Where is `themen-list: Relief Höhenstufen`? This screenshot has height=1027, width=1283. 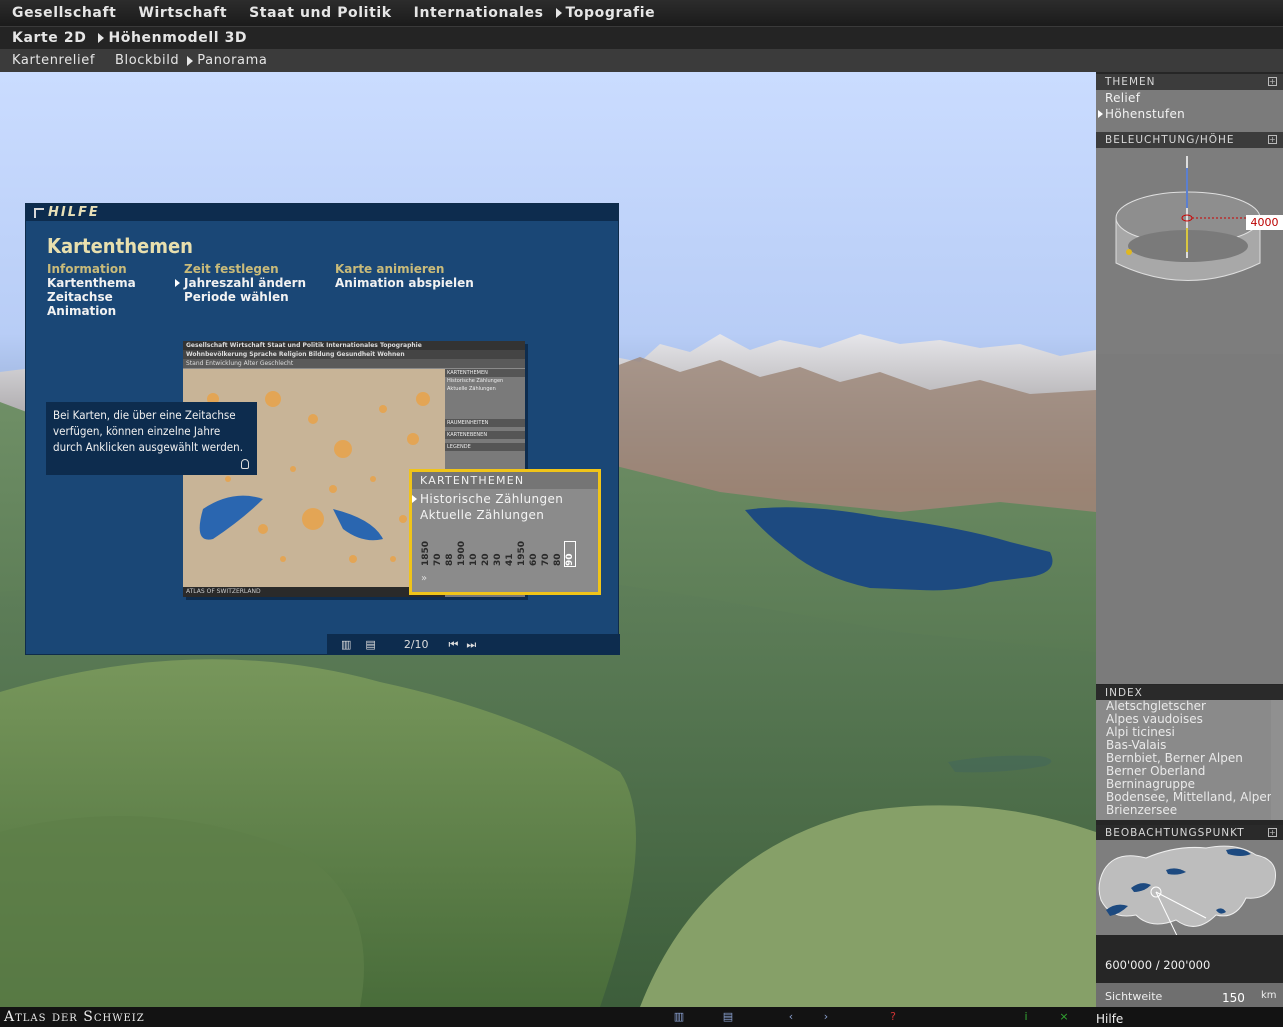 themen-list: Relief Höhenstufen is located at coordinates (1189, 112).